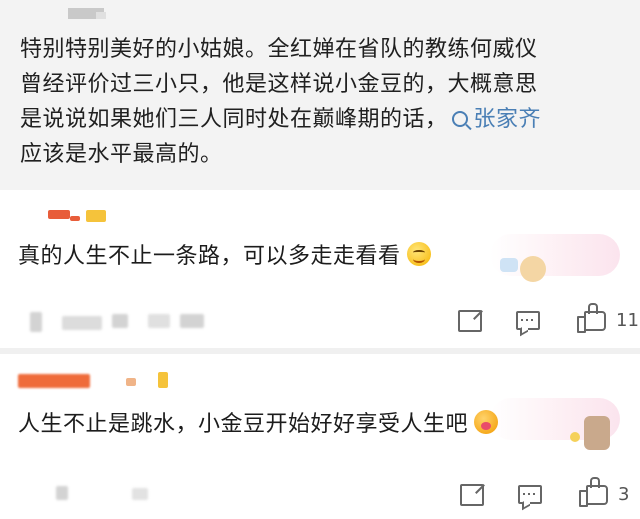 The width and height of the screenshot is (640, 519). Describe the element at coordinates (279, 49) in the screenshot. I see `post-line-1: 特别特别美好的小姑娘。全红婵在省队的教练何威仪` at that location.